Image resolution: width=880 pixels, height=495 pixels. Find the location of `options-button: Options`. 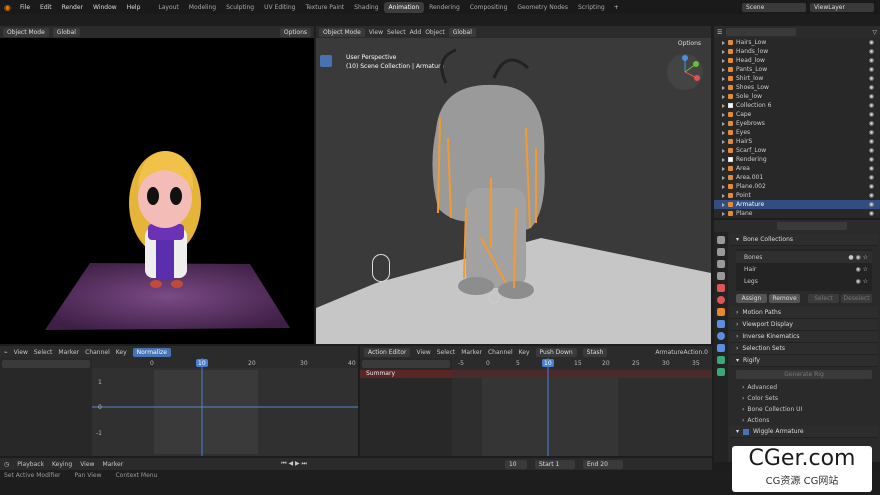

options-button: Options is located at coordinates (295, 32).